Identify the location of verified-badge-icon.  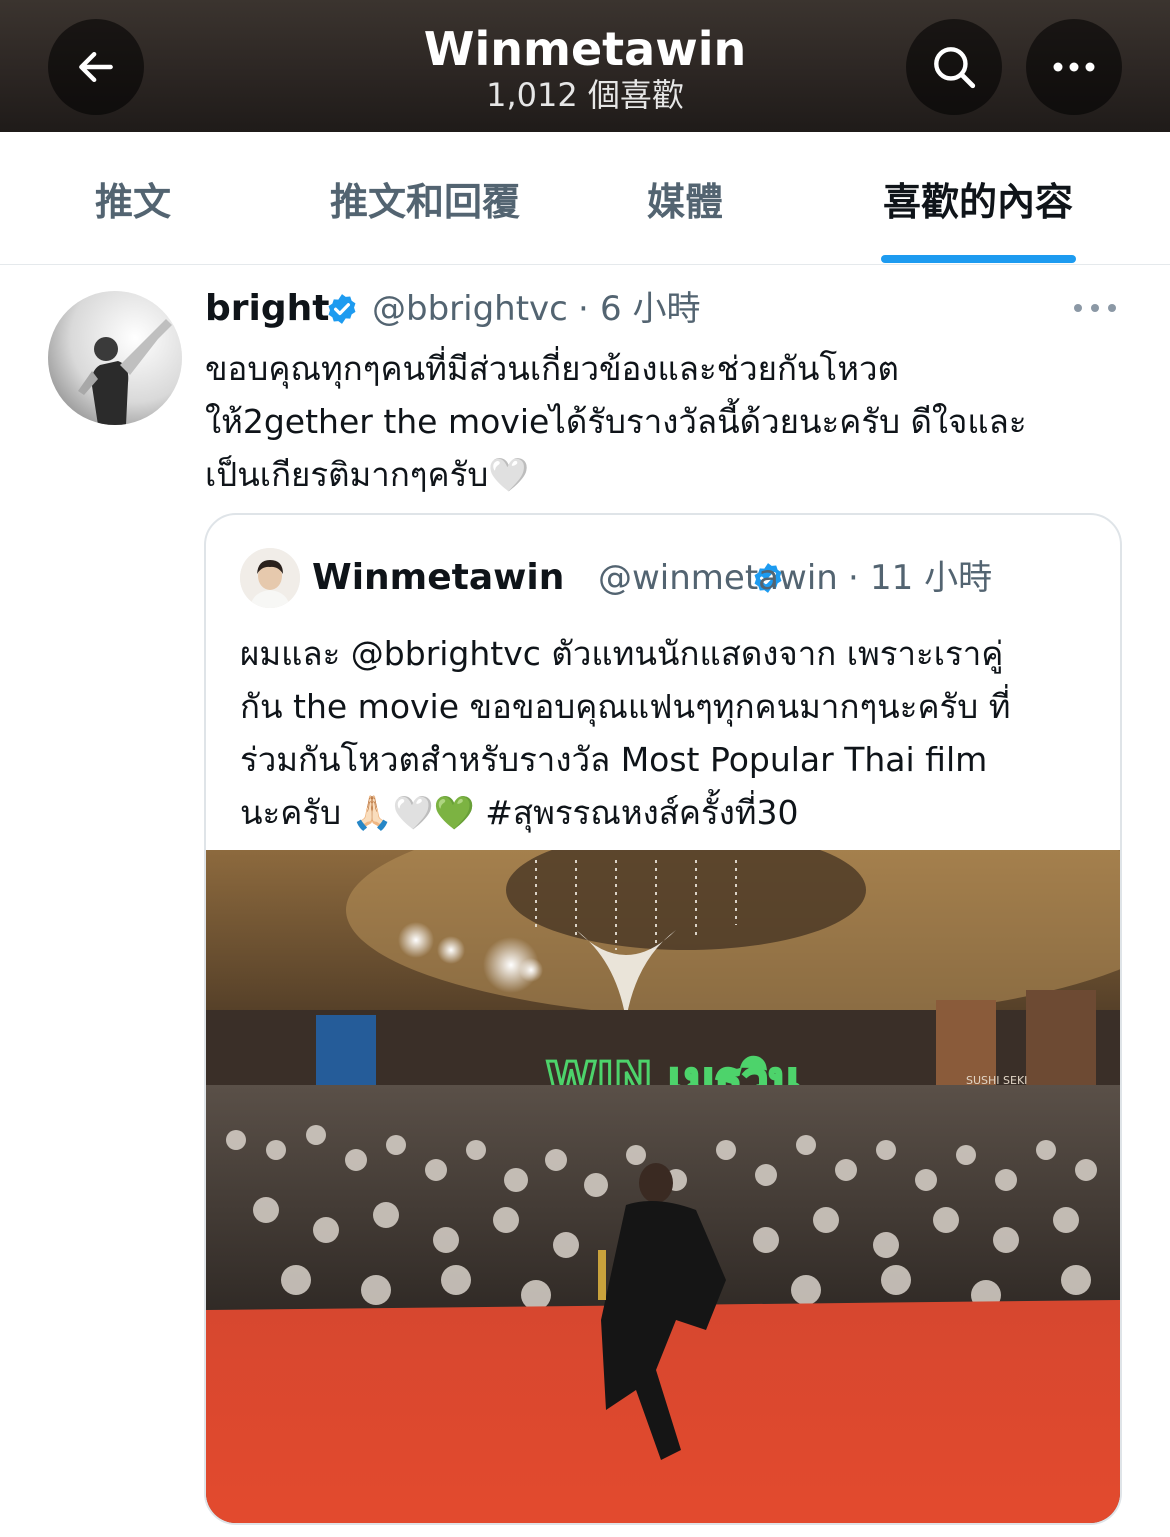
(342, 309).